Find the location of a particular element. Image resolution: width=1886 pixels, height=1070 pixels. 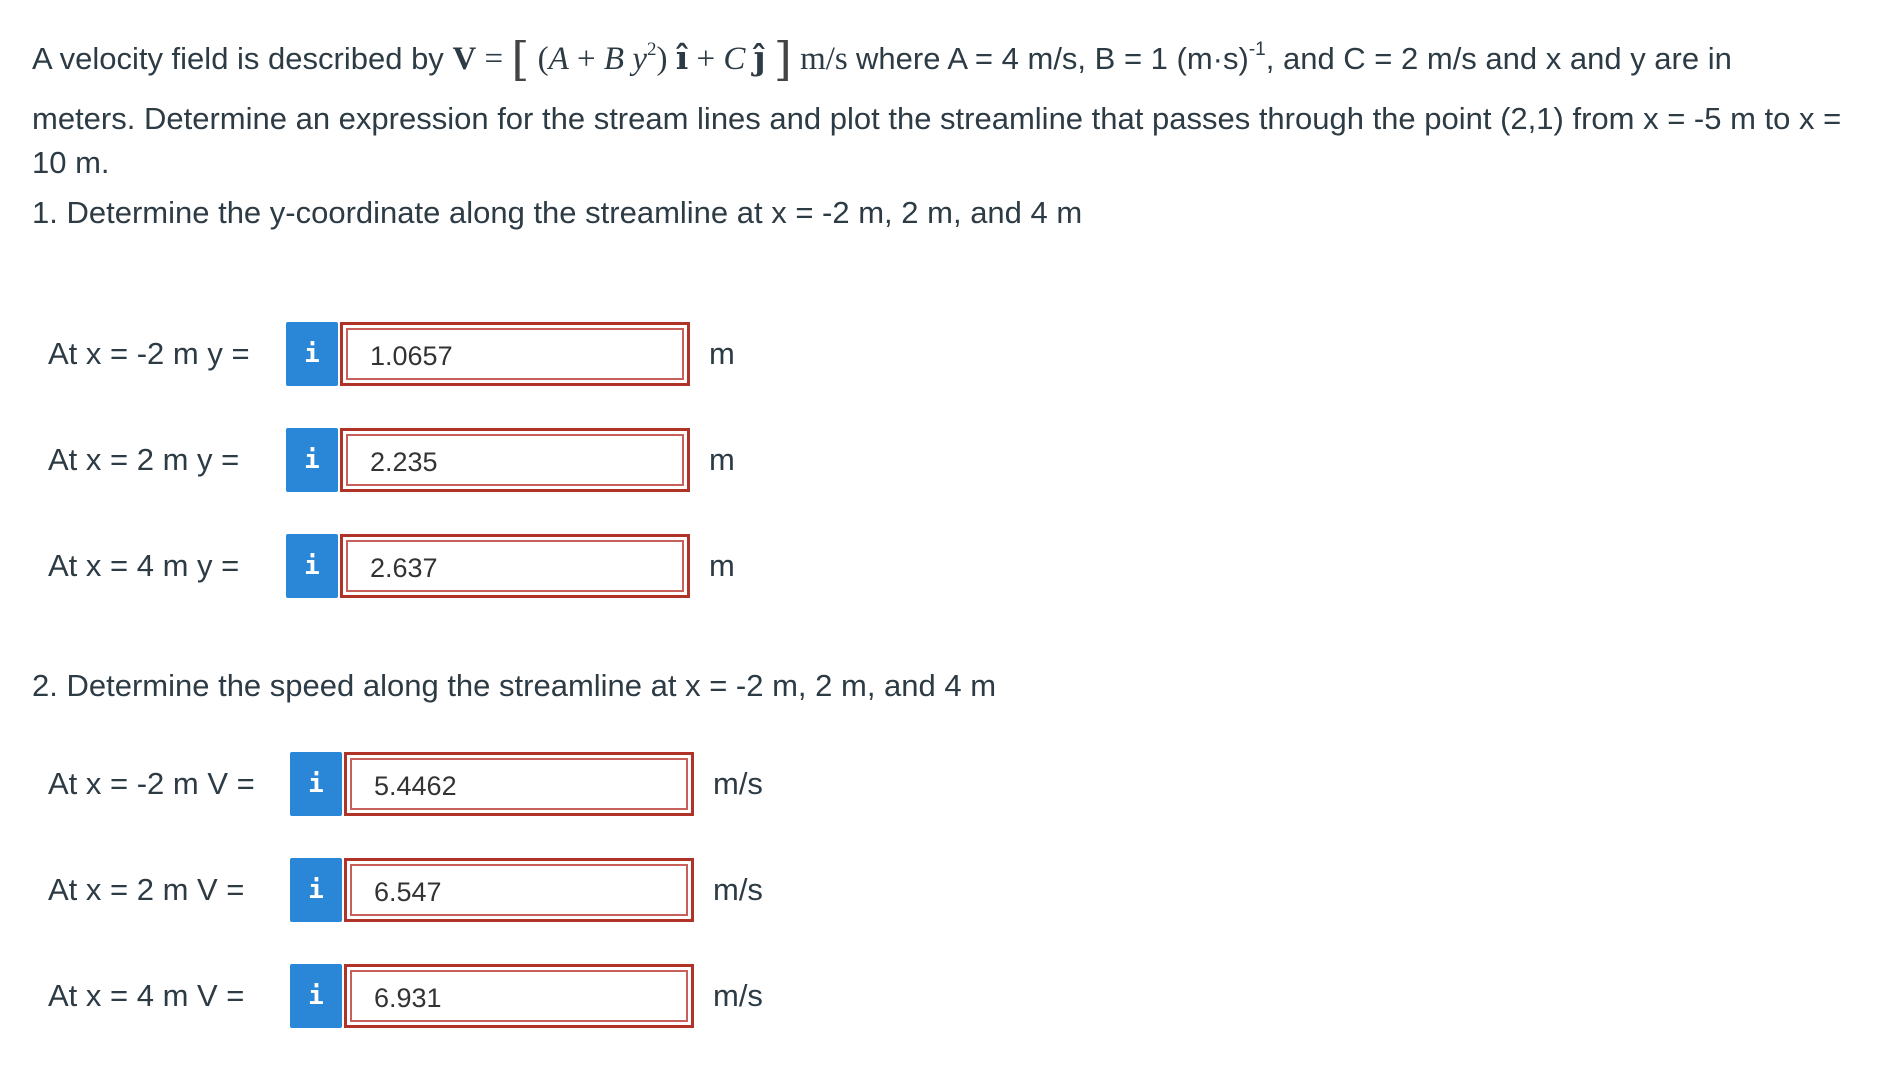

answer-row-q2-2: At x = 2 m V = i m/s is located at coordinates (448, 890).